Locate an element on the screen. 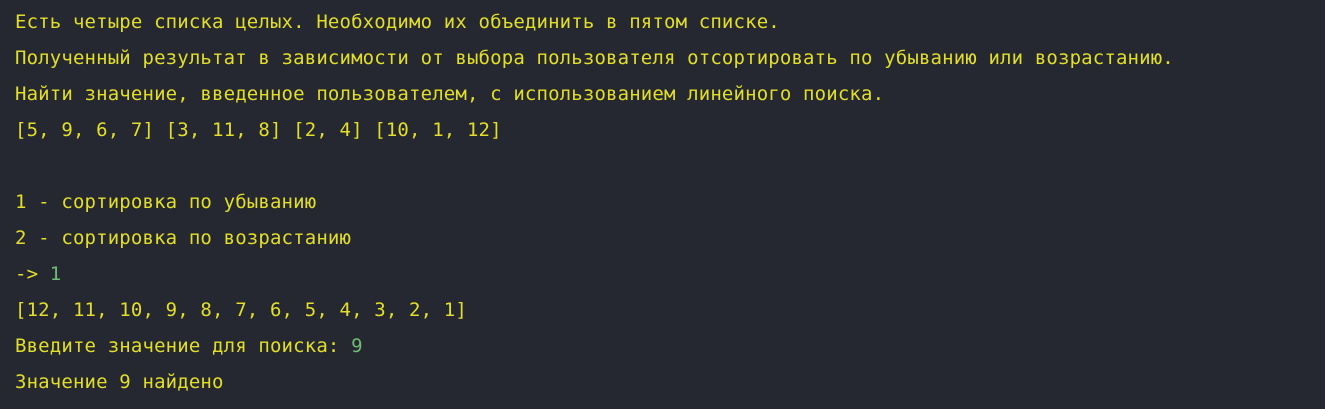 The image size is (1325, 409). choice-user-input: 1 is located at coordinates (55, 274).